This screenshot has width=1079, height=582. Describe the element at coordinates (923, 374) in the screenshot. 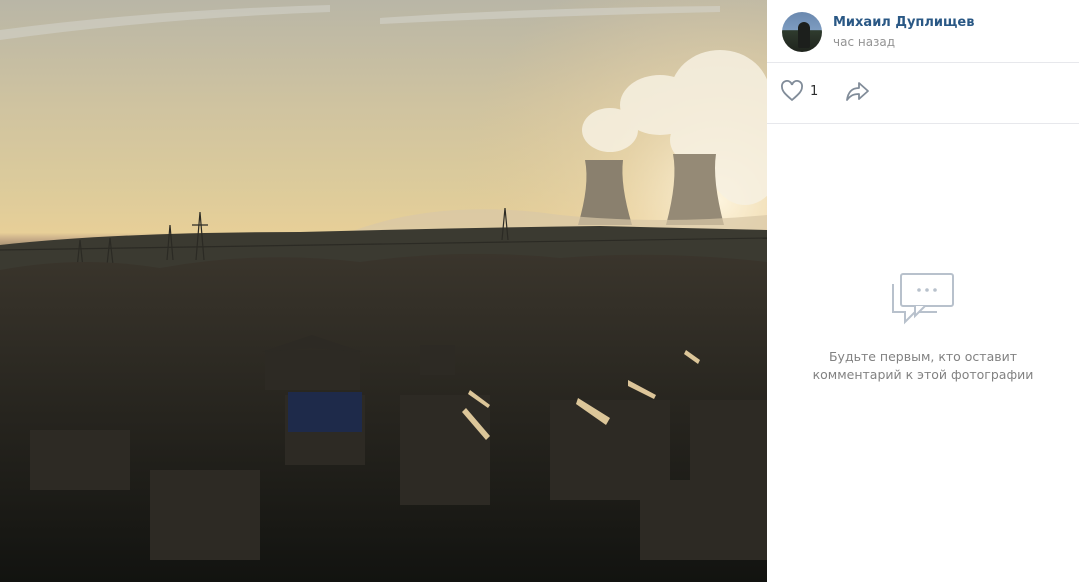

I see `empty-line-2: комментарий к этой фотографии` at that location.